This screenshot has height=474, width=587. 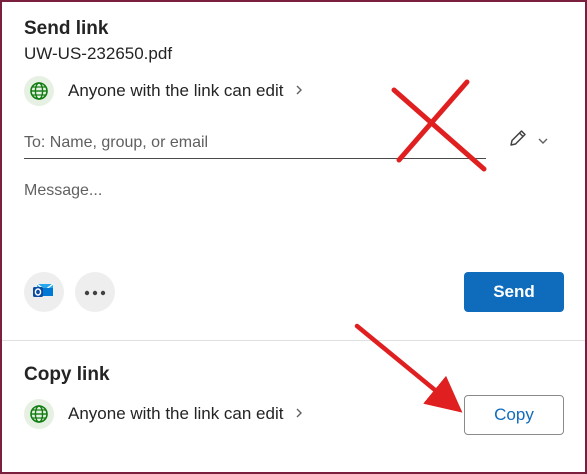 I want to click on copy-button: Copy, so click(x=514, y=415).